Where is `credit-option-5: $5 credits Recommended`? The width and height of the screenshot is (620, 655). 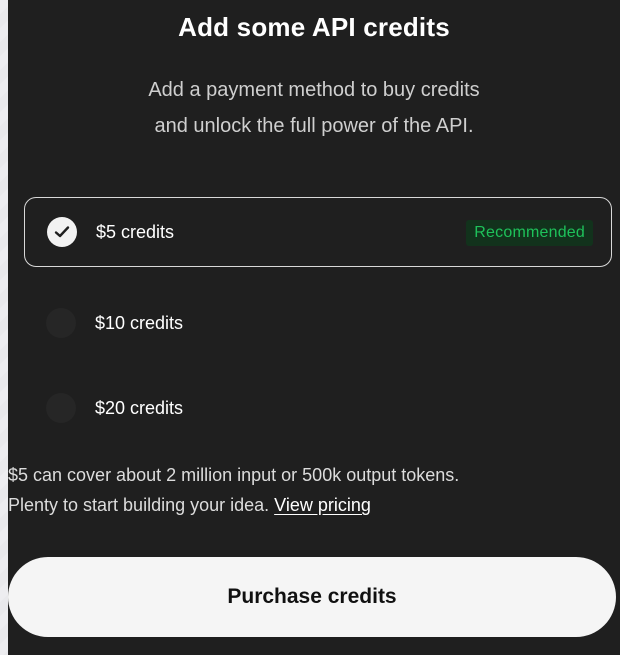
credit-option-5: $5 credits Recommended is located at coordinates (318, 232).